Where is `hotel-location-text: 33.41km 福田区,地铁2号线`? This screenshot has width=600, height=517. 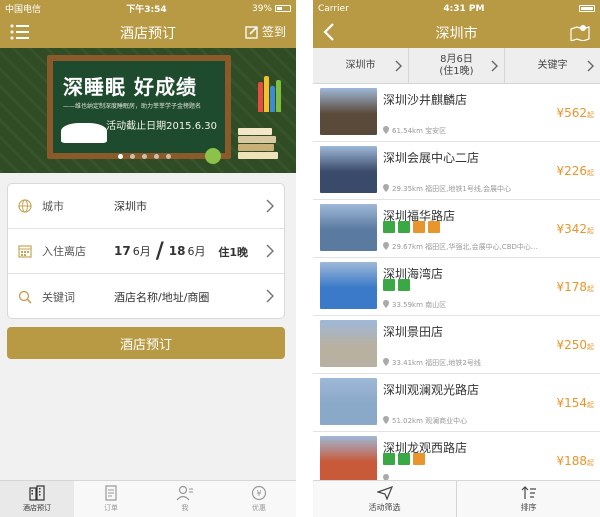 hotel-location-text: 33.41km 福田区,地铁2号线 is located at coordinates (436, 363).